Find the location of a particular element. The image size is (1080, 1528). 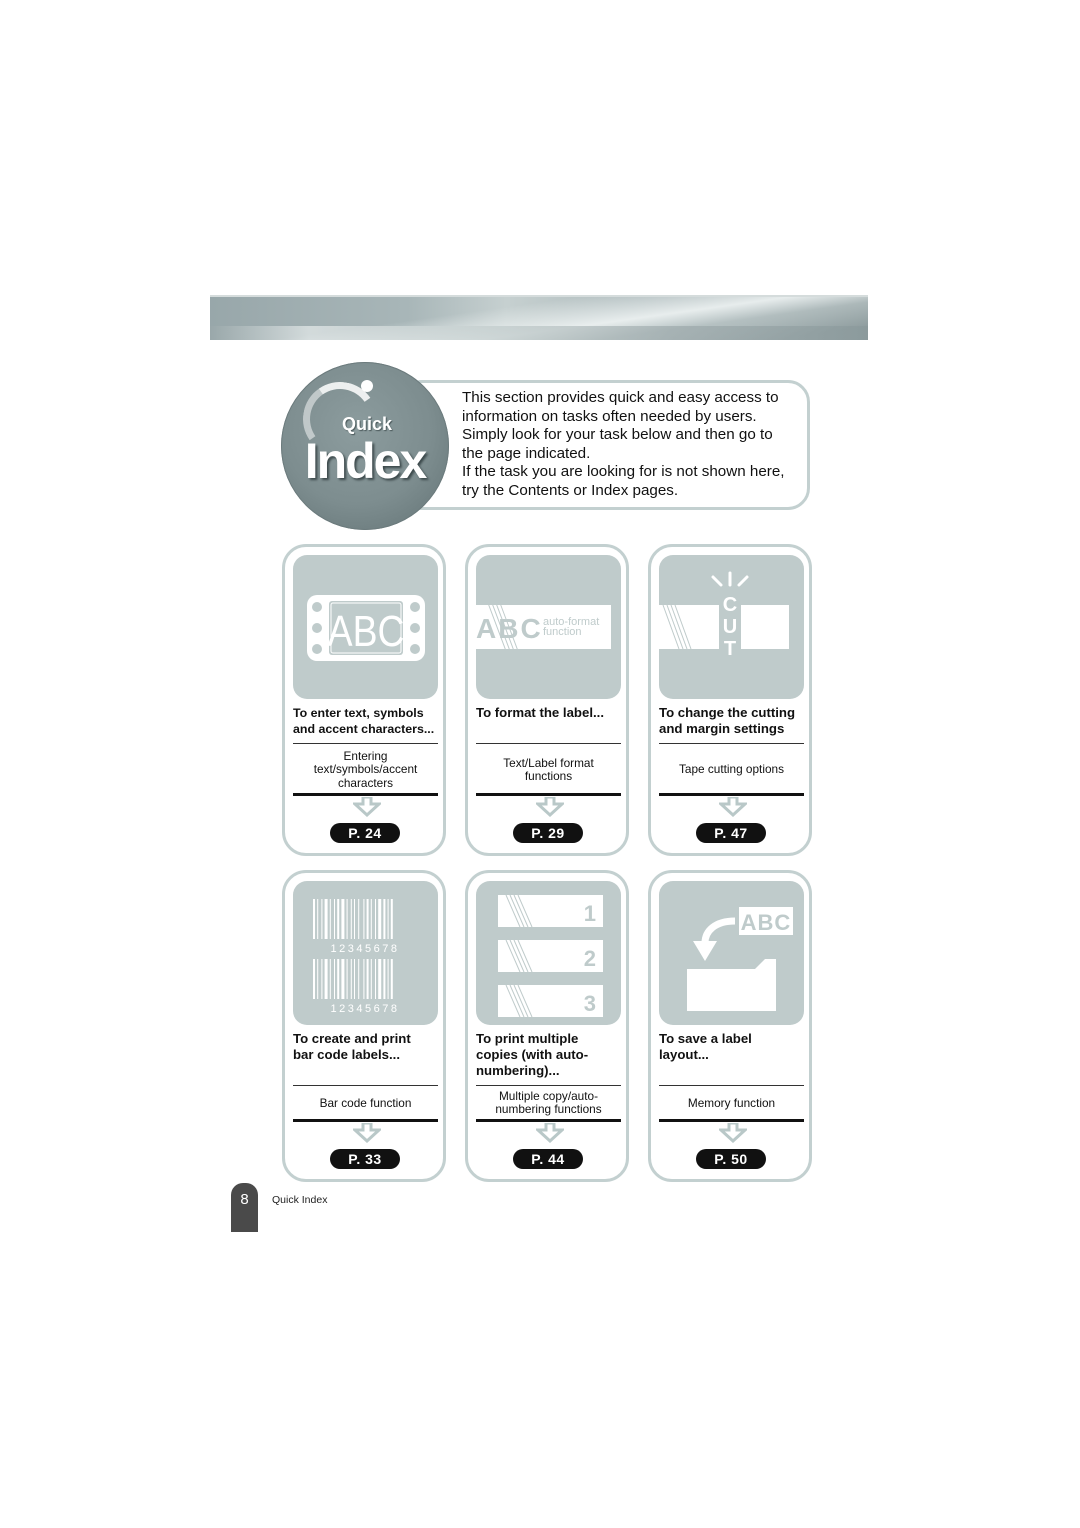

page-link: P. 47 is located at coordinates (731, 833).